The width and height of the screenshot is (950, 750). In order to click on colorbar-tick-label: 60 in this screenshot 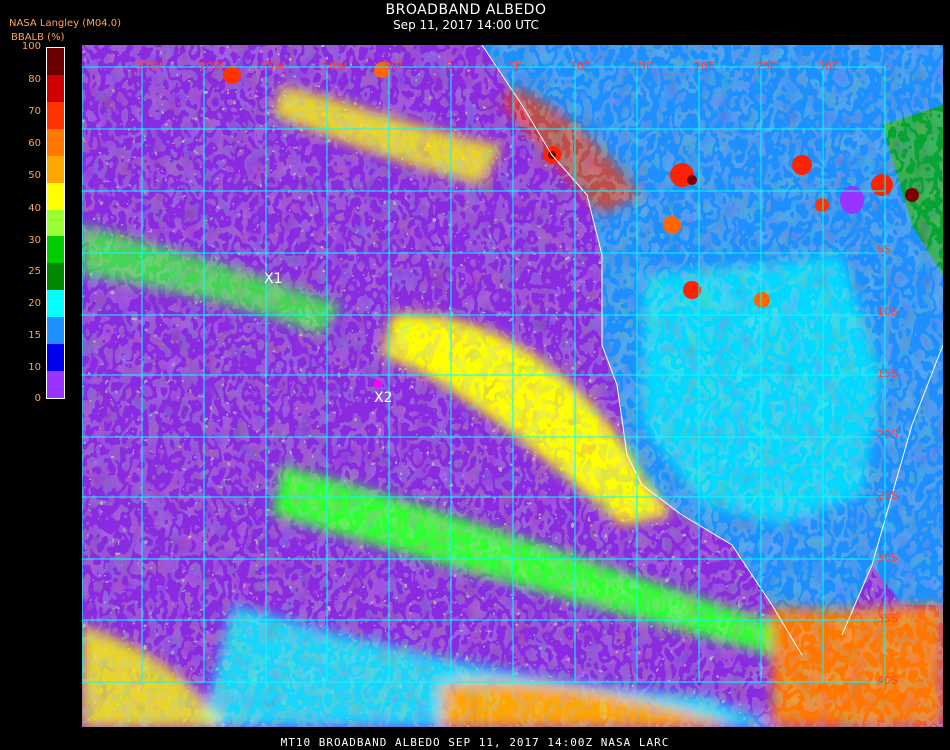, I will do `click(34, 143)`.